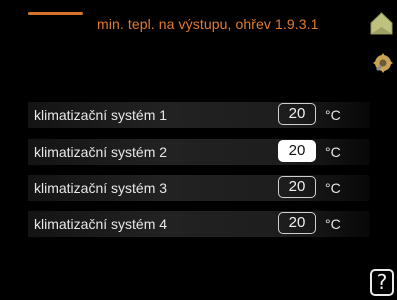 This screenshot has height=300, width=397. Describe the element at coordinates (199, 115) in the screenshot. I see `list-item: klimatizační systém 1 20 °C` at that location.